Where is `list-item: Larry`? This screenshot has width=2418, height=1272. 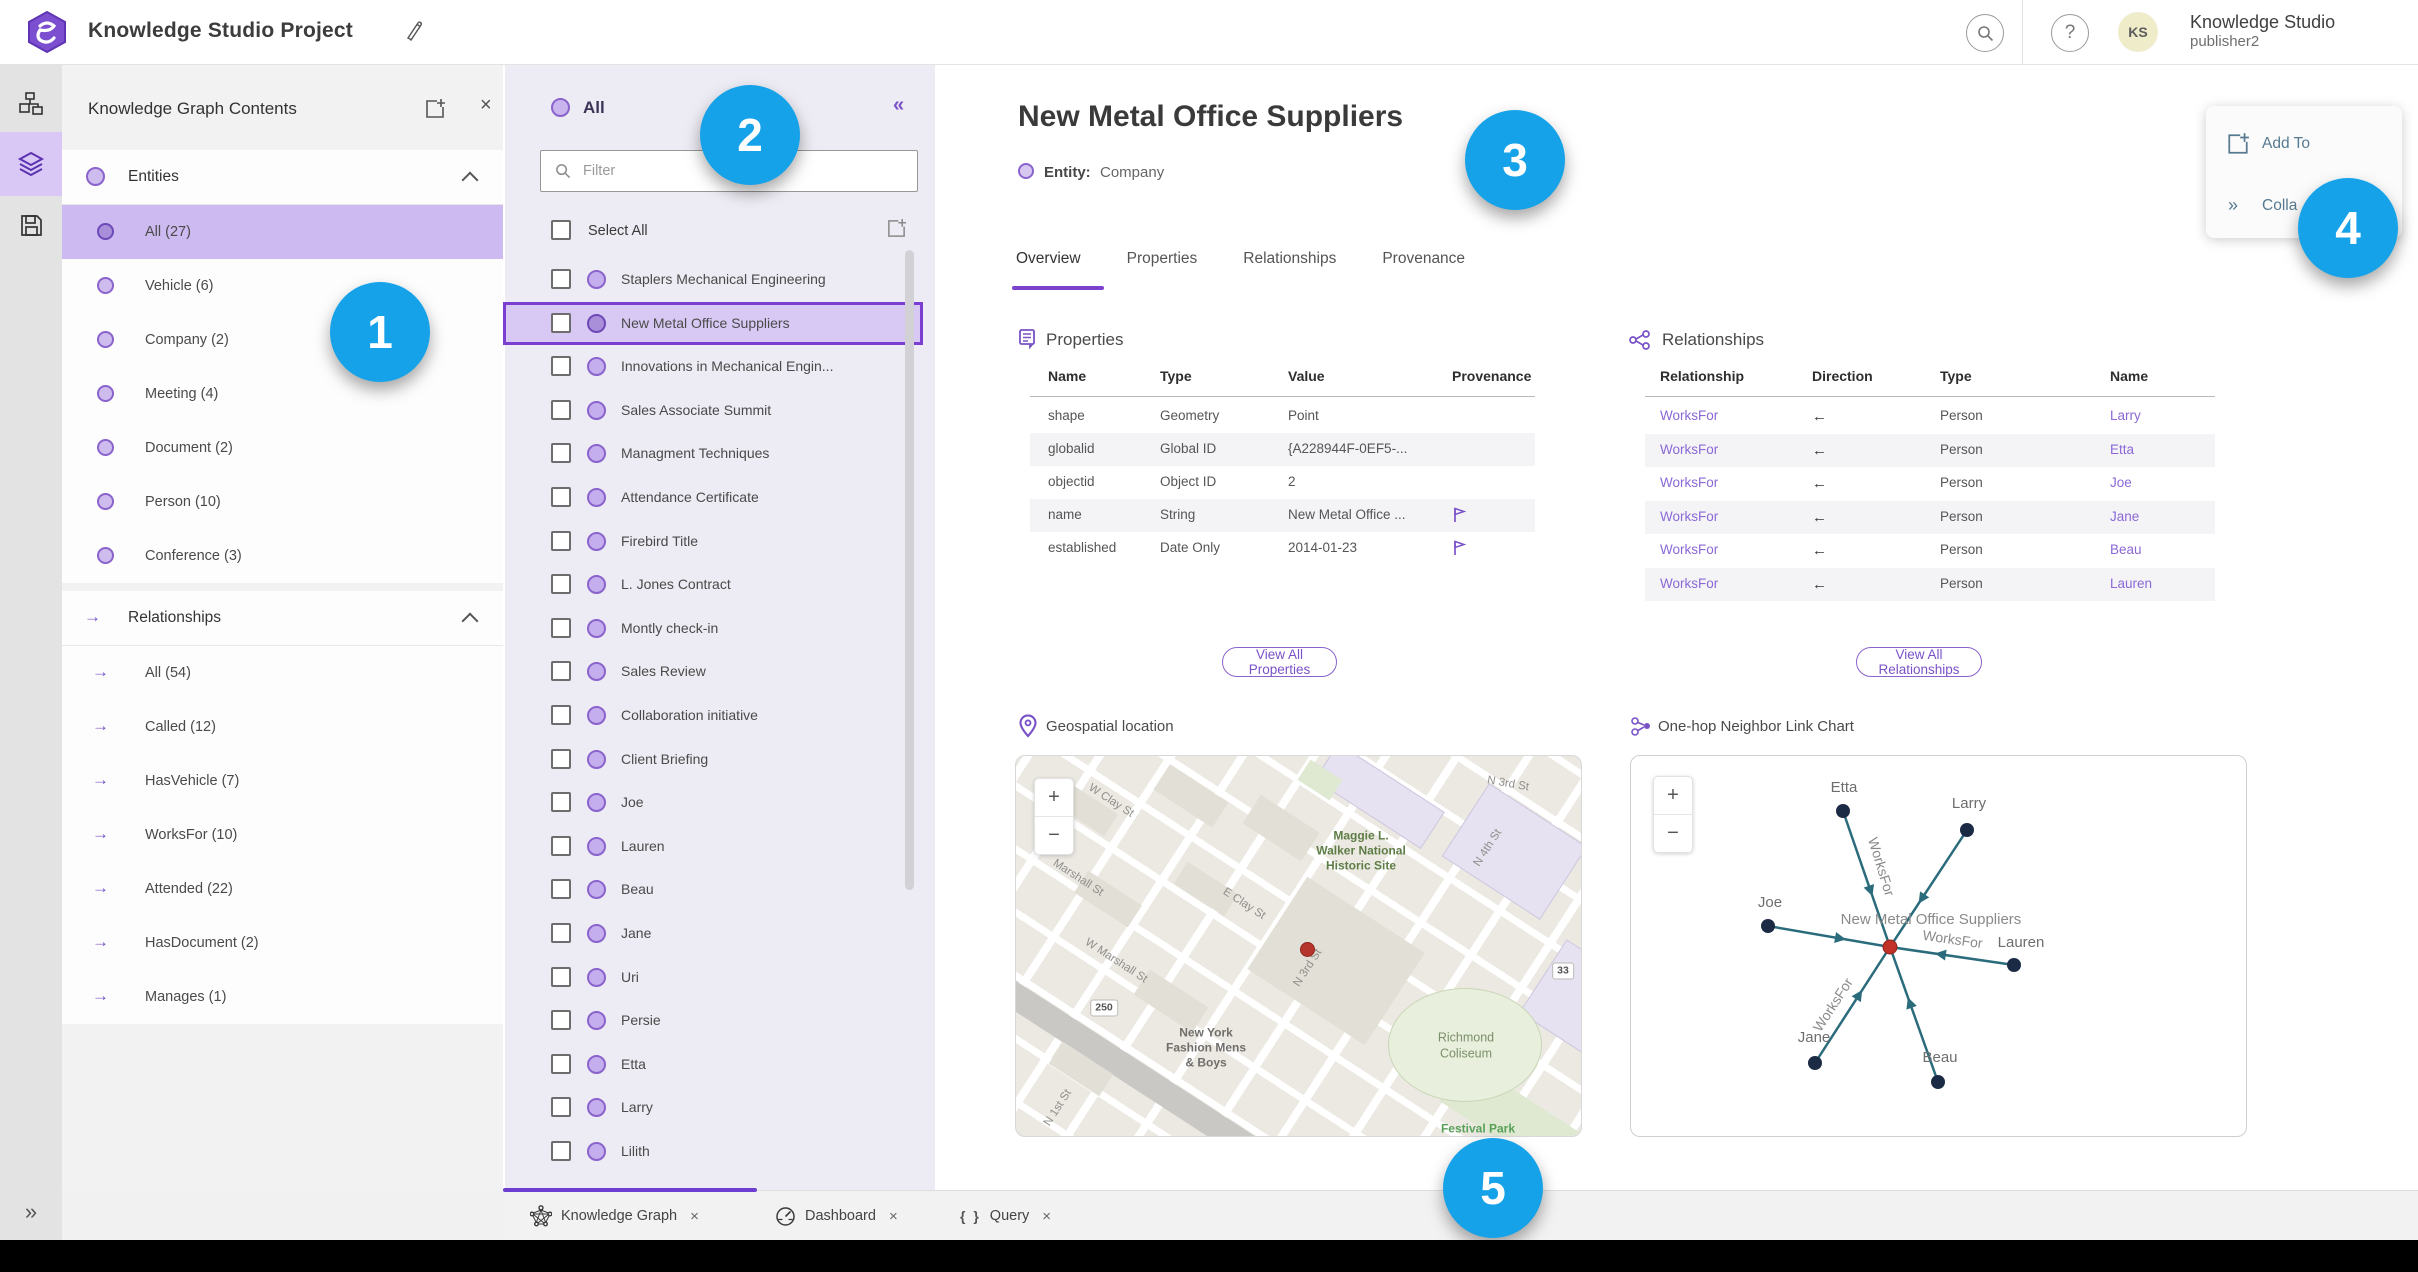 list-item: Larry is located at coordinates (713, 1108).